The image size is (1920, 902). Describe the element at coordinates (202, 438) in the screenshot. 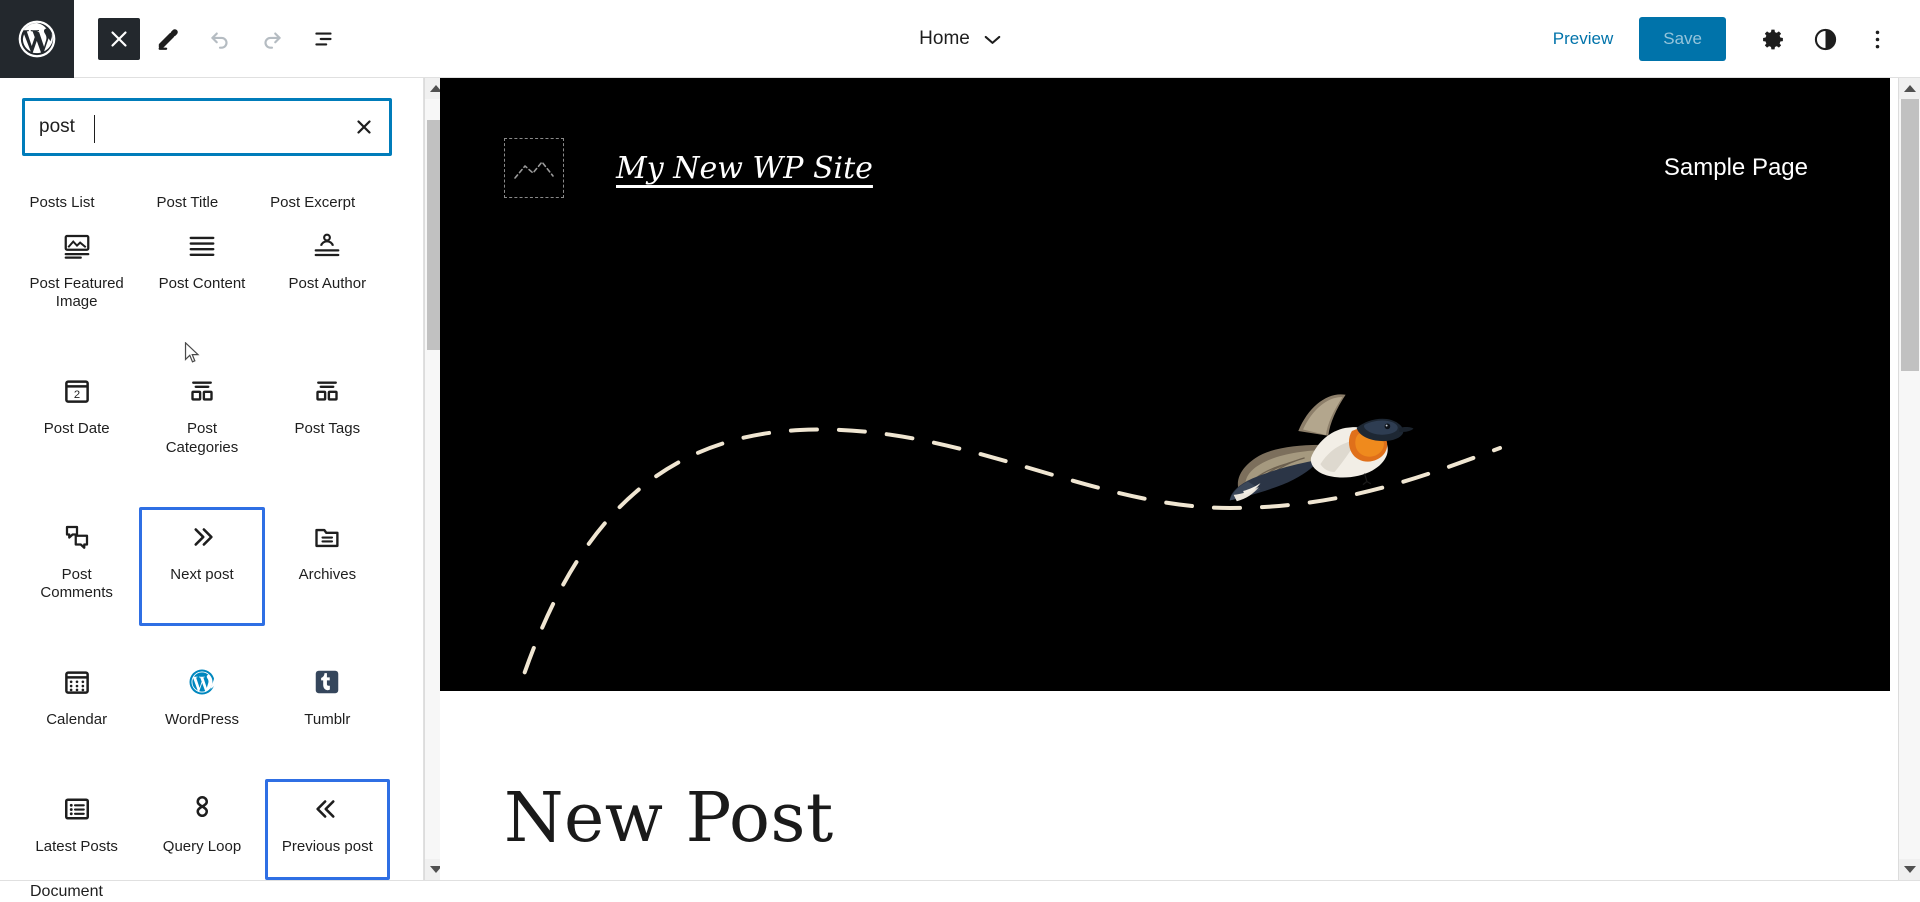

I see `block-label: Post Categories` at that location.